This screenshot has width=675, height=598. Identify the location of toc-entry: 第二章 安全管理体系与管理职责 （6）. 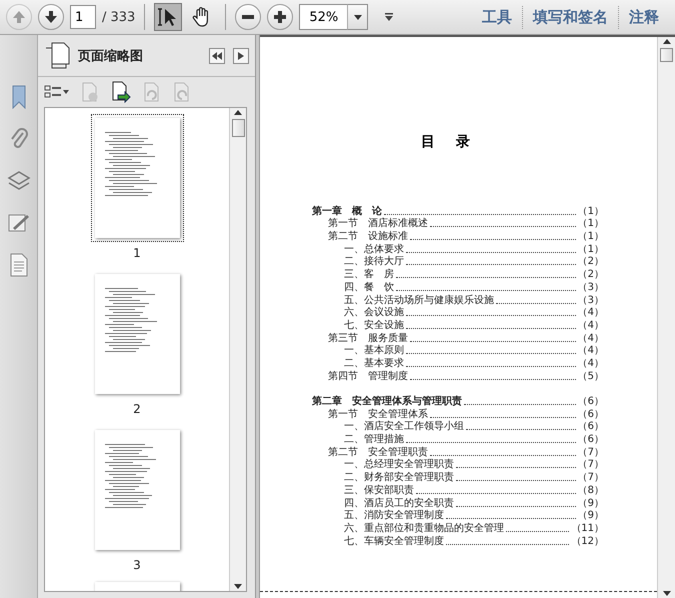
(458, 401).